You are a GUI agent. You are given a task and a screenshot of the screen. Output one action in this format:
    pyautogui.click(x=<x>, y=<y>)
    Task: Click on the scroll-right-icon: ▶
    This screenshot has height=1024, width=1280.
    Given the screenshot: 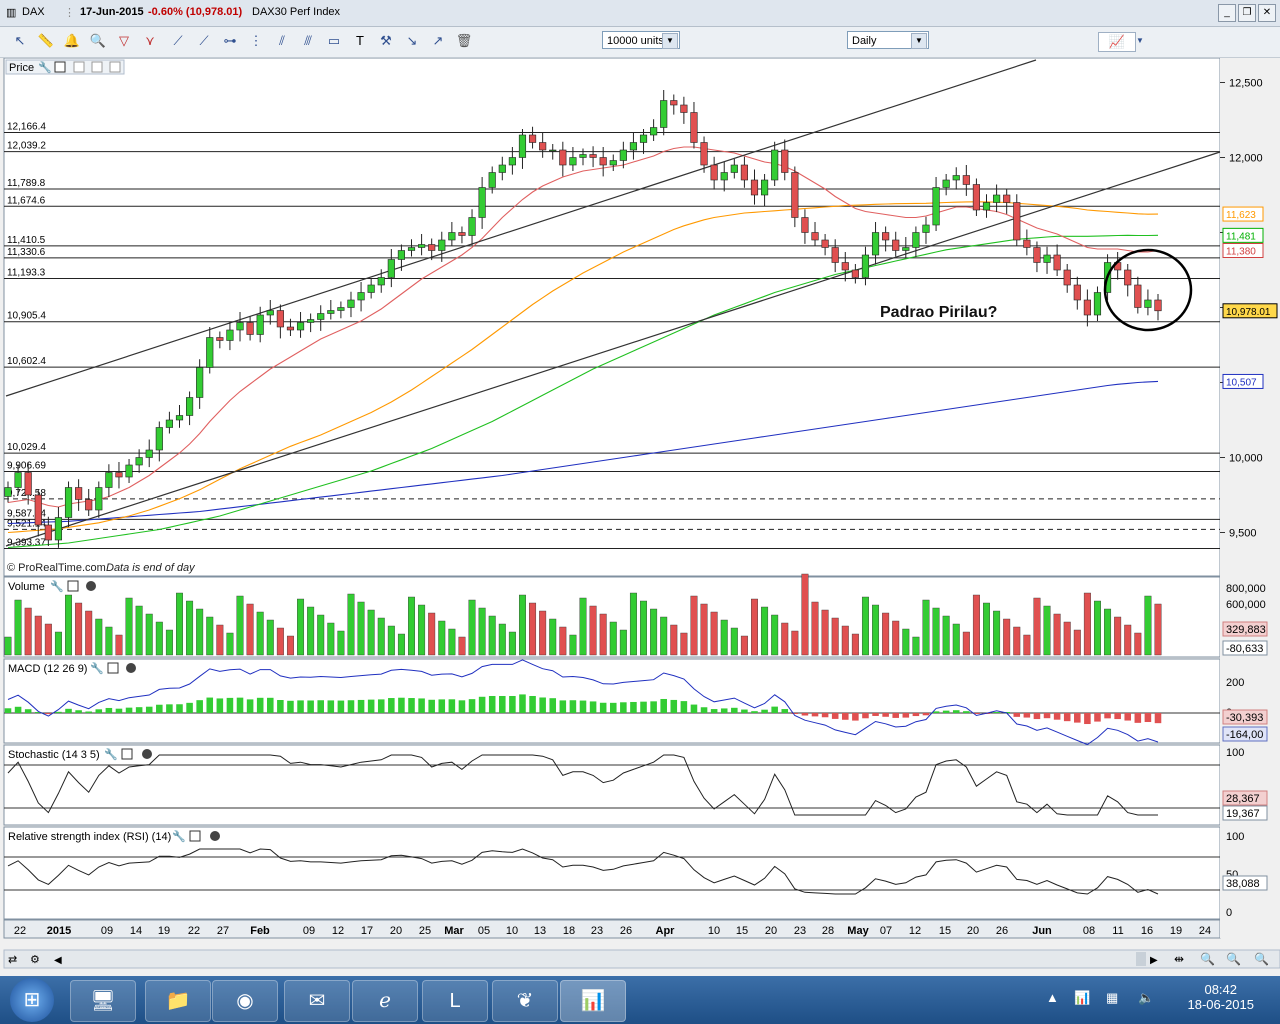 What is the action you would take?
    pyautogui.click(x=1154, y=960)
    